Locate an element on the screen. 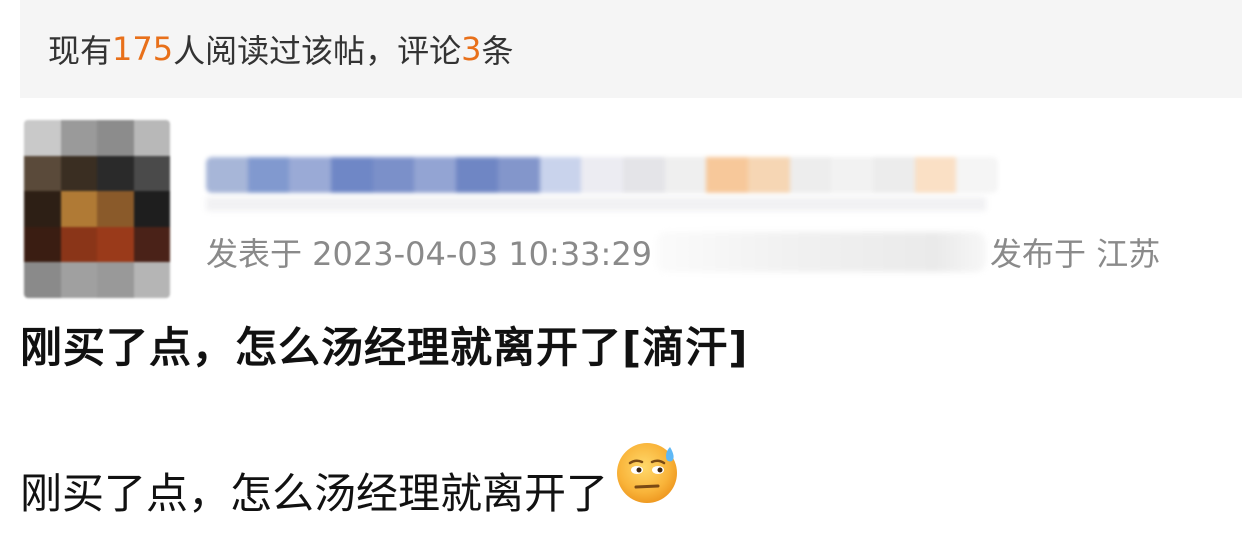  read-count: 175 is located at coordinates (143, 49).